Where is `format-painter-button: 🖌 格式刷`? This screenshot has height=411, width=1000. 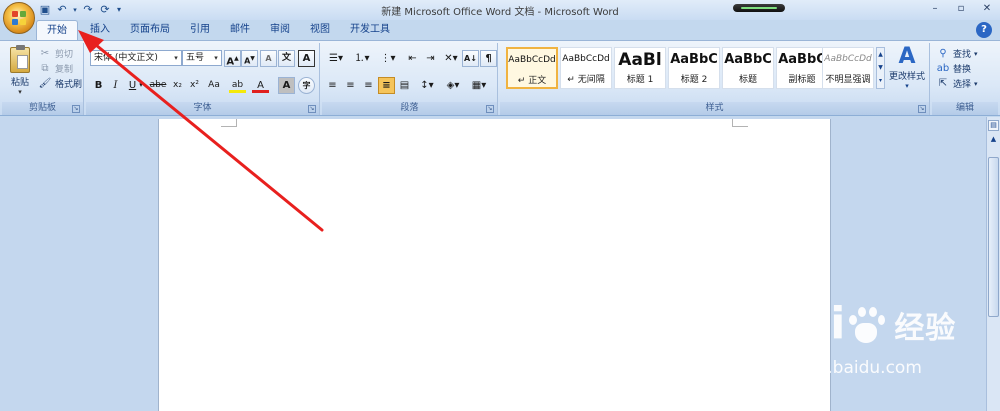 format-painter-button: 🖌 格式刷 is located at coordinates (60, 83).